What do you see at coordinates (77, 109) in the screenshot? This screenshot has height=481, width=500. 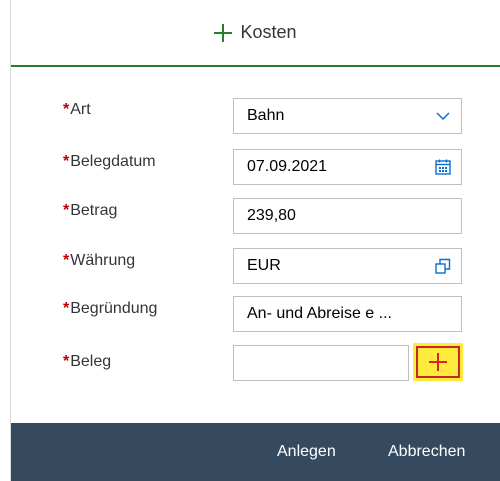 I see `label-art: *Art` at bounding box center [77, 109].